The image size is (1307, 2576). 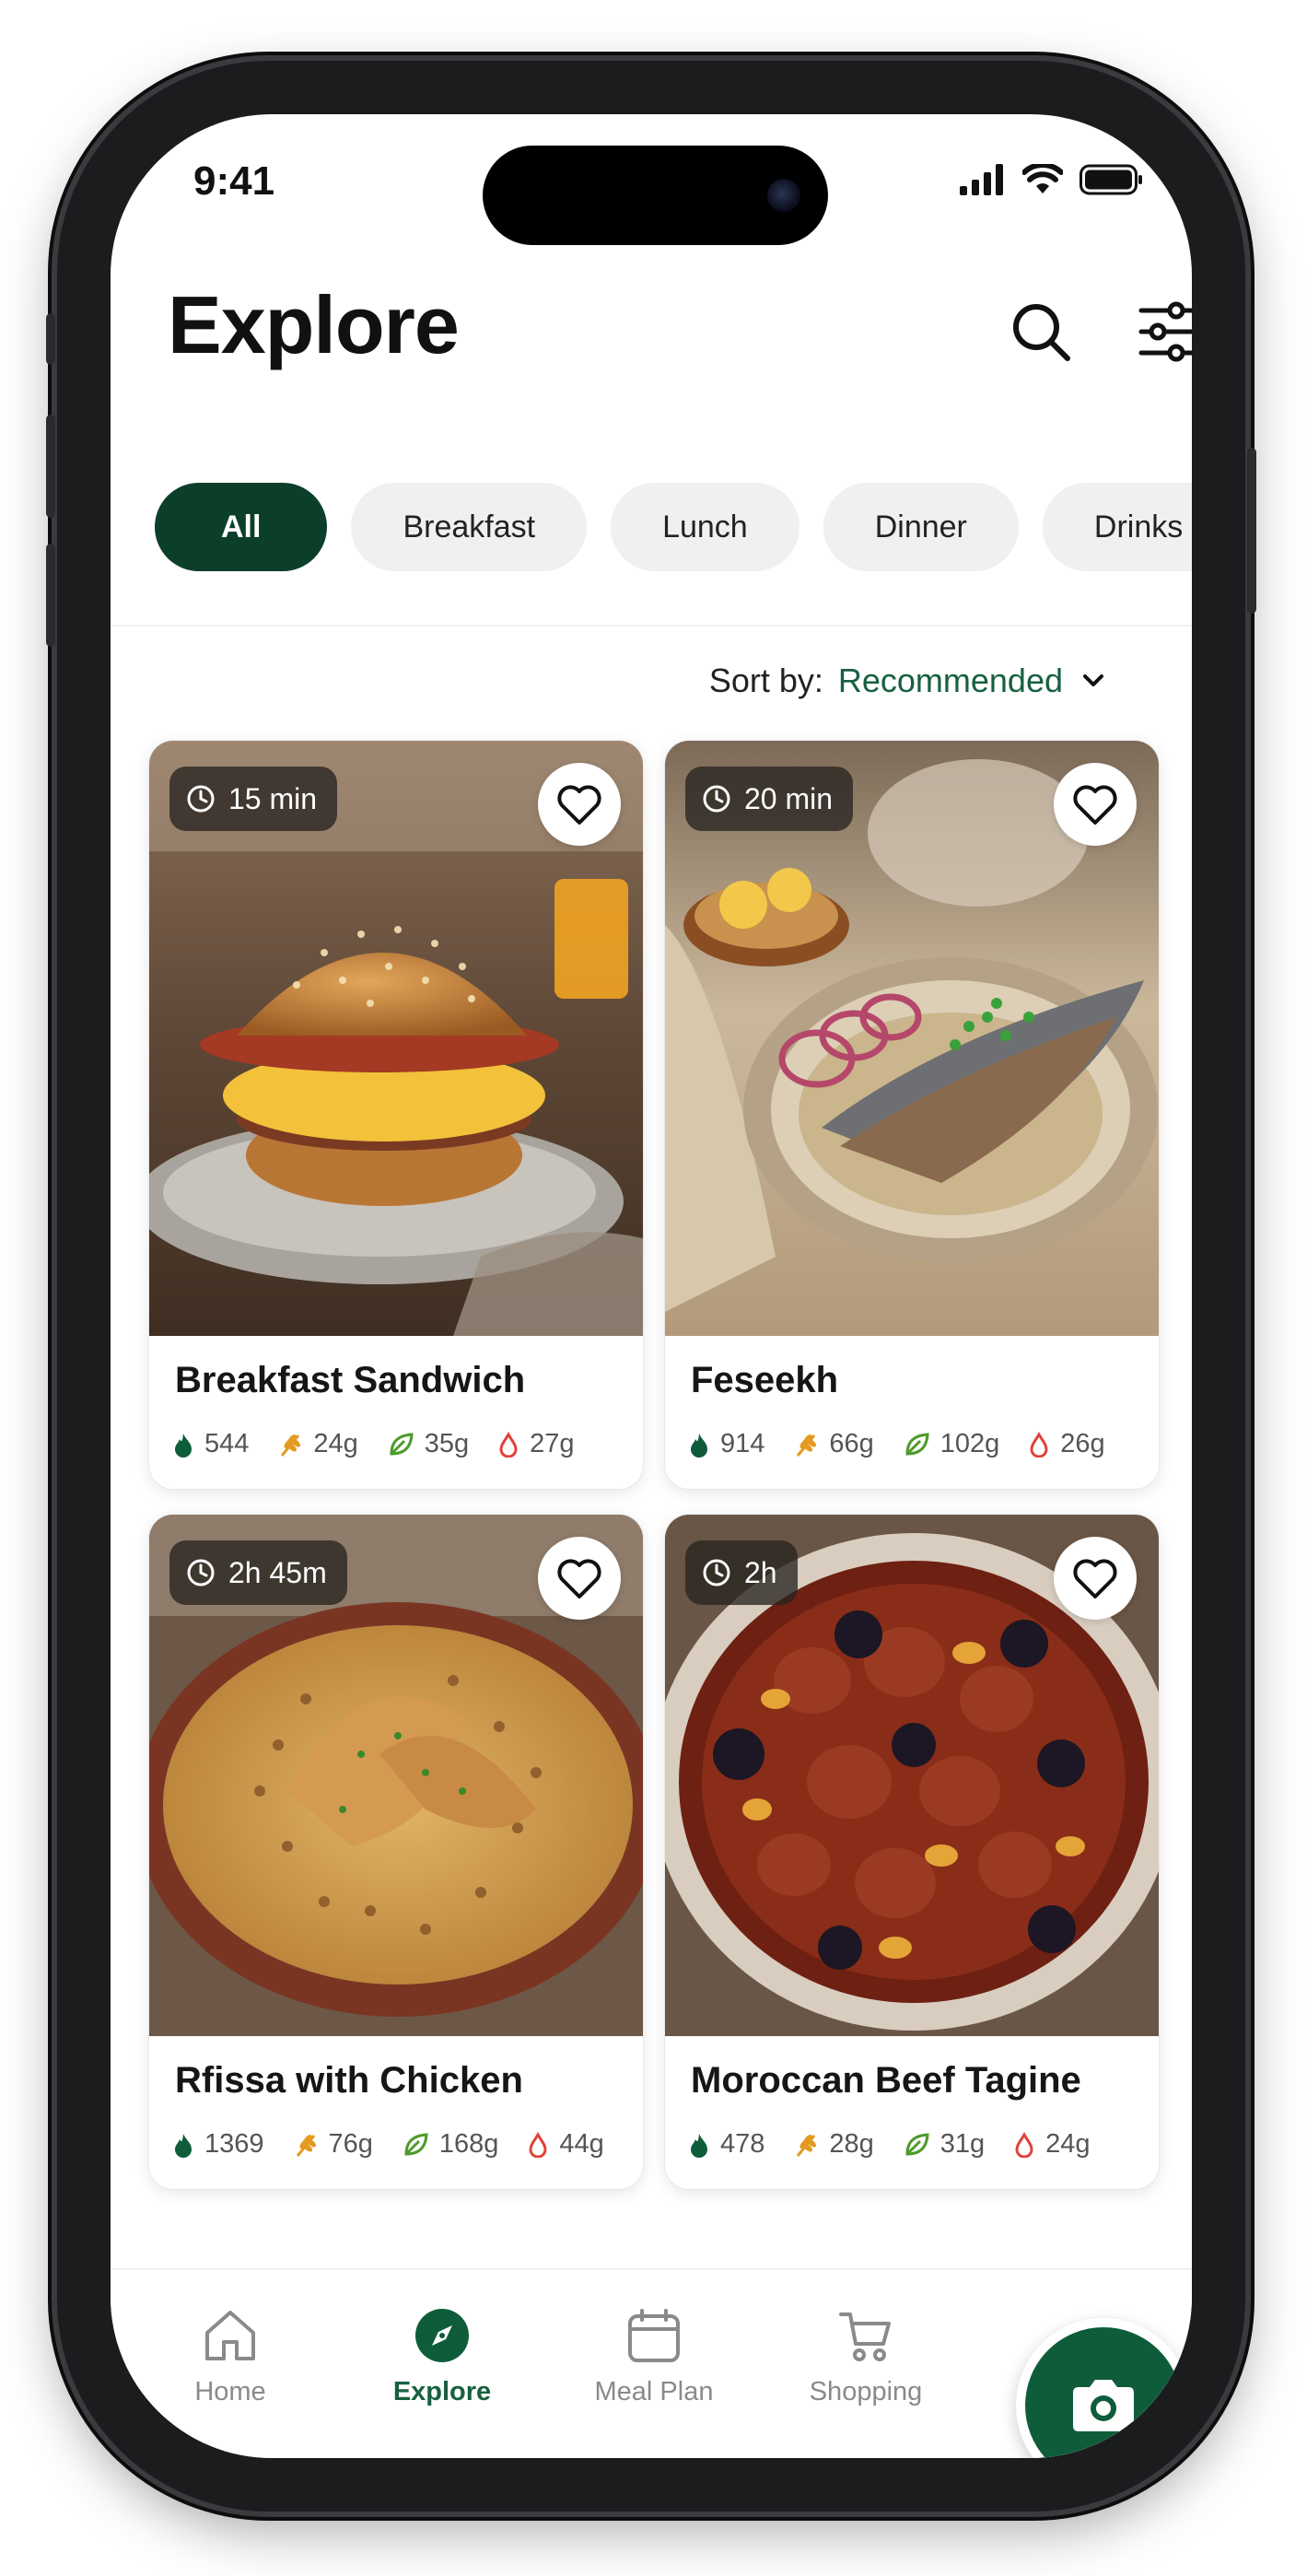 What do you see at coordinates (1117, 527) in the screenshot?
I see `chip-drinks: Drinks` at bounding box center [1117, 527].